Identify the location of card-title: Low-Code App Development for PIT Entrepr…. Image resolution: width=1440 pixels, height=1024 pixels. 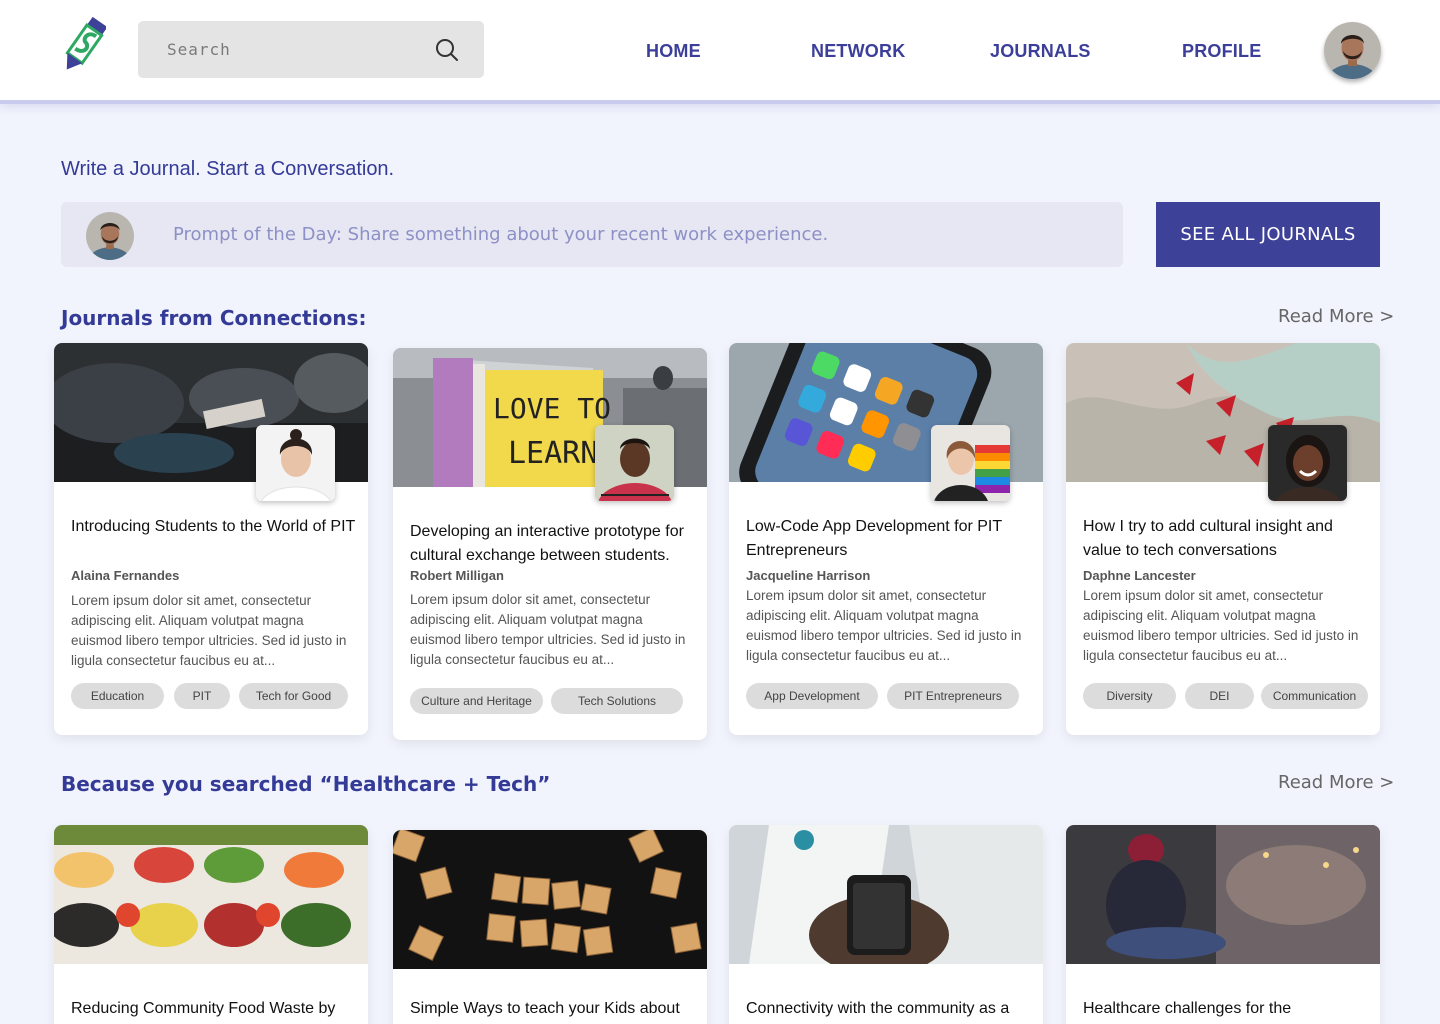
(888, 539).